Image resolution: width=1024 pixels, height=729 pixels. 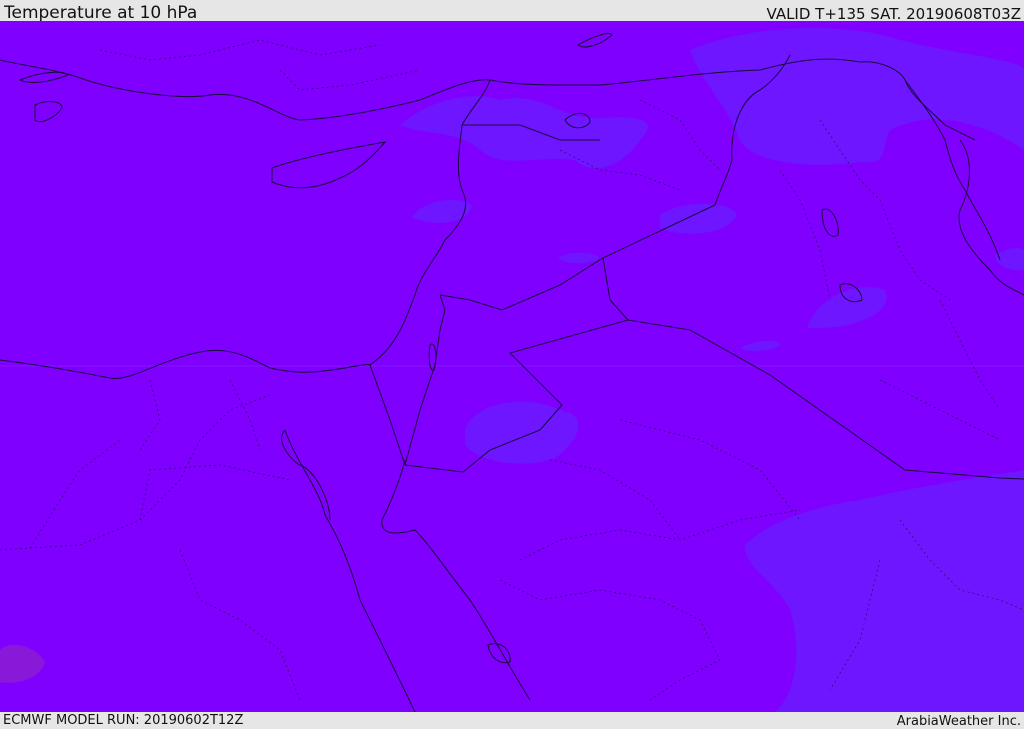 I want to click on contour-syria, so click(x=524, y=132).